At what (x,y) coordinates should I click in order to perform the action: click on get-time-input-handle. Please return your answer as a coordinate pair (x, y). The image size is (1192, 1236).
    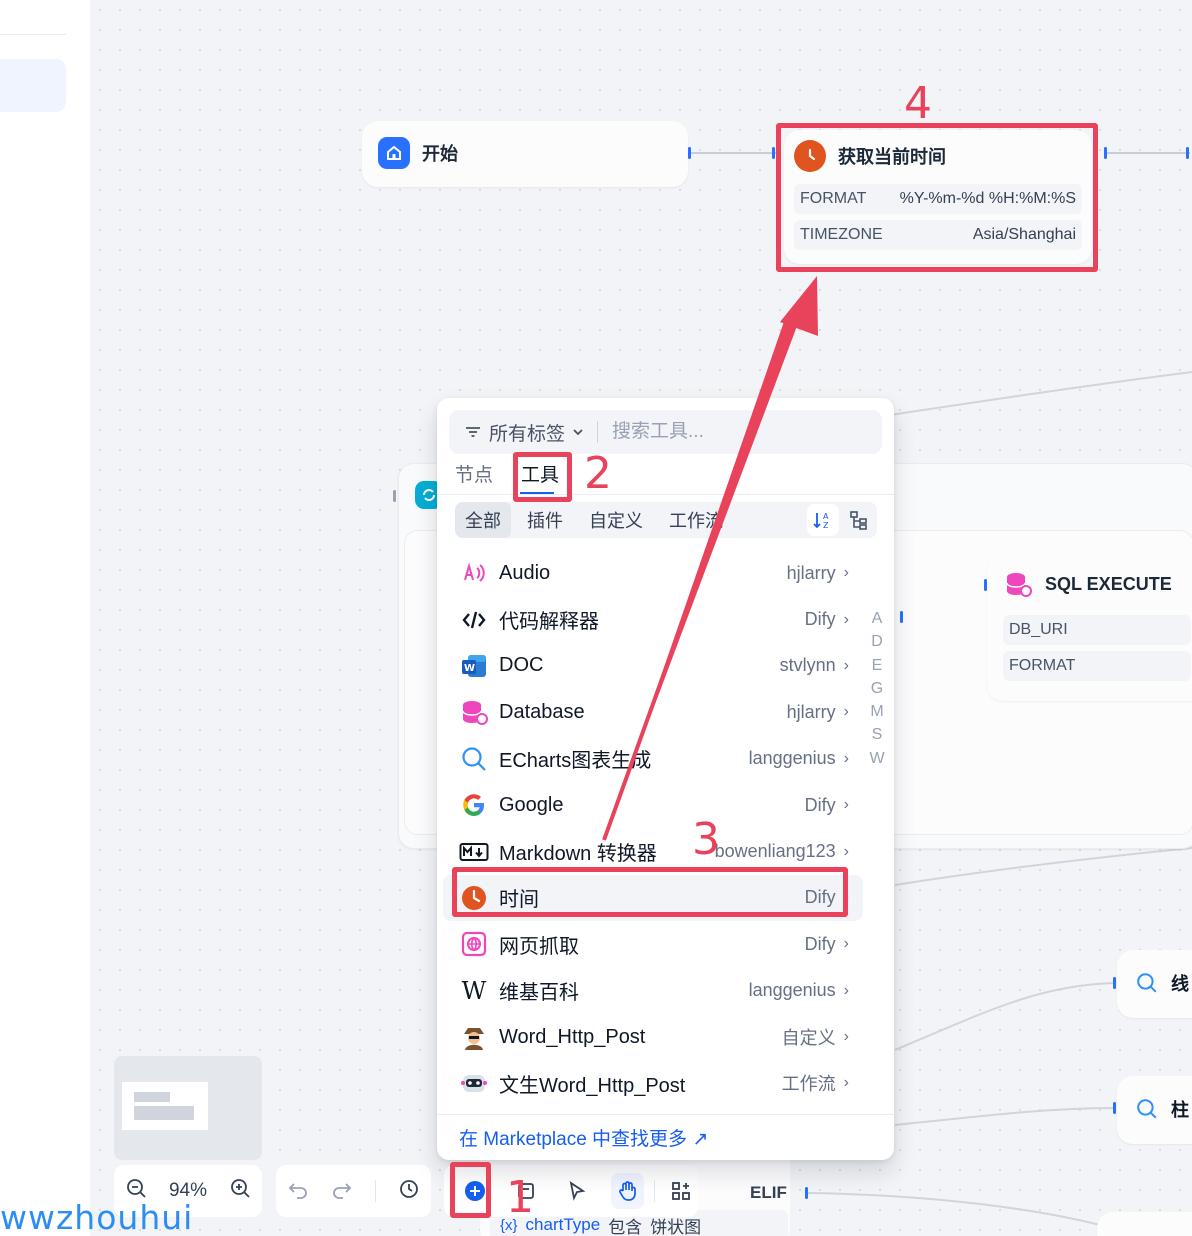
    Looking at the image, I should click on (773, 153).